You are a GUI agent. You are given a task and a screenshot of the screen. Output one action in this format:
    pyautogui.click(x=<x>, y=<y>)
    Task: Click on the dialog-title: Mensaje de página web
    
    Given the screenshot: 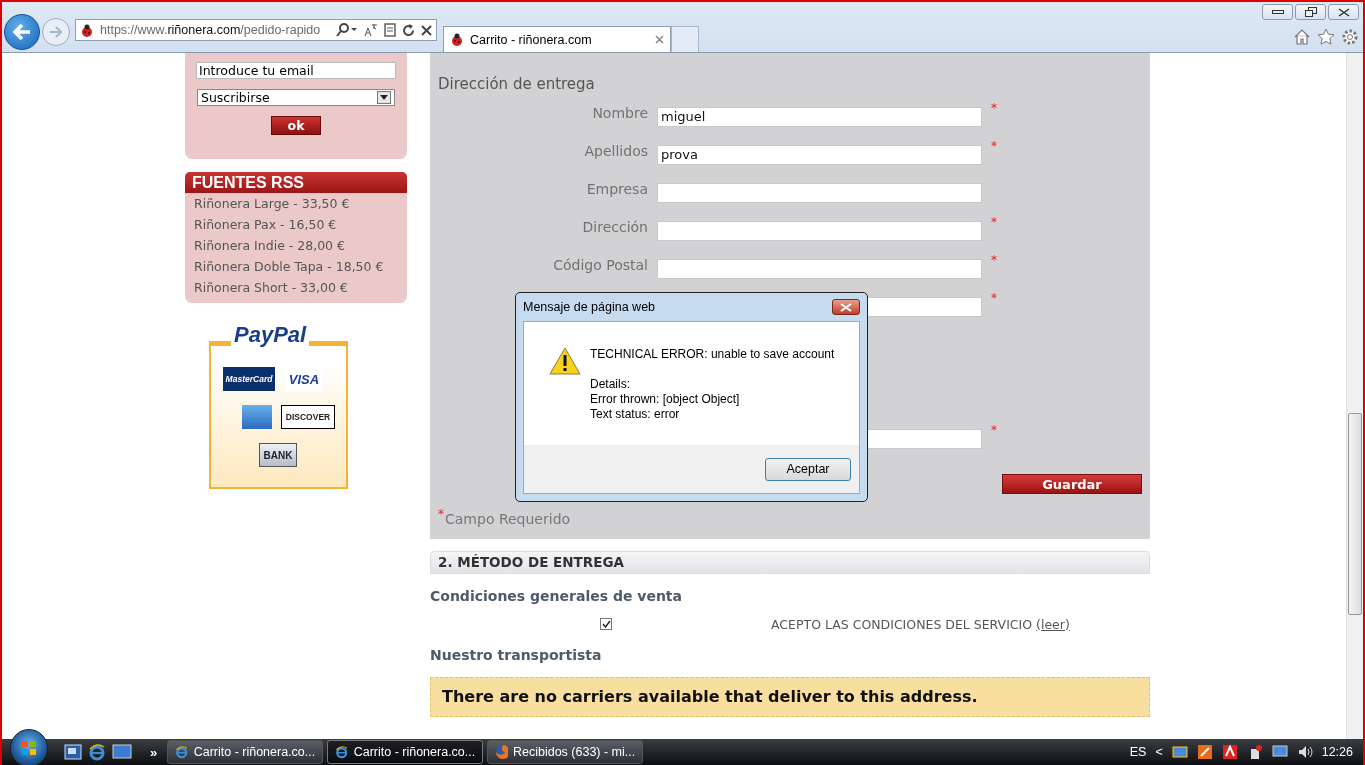 What is the action you would take?
    pyautogui.click(x=589, y=307)
    